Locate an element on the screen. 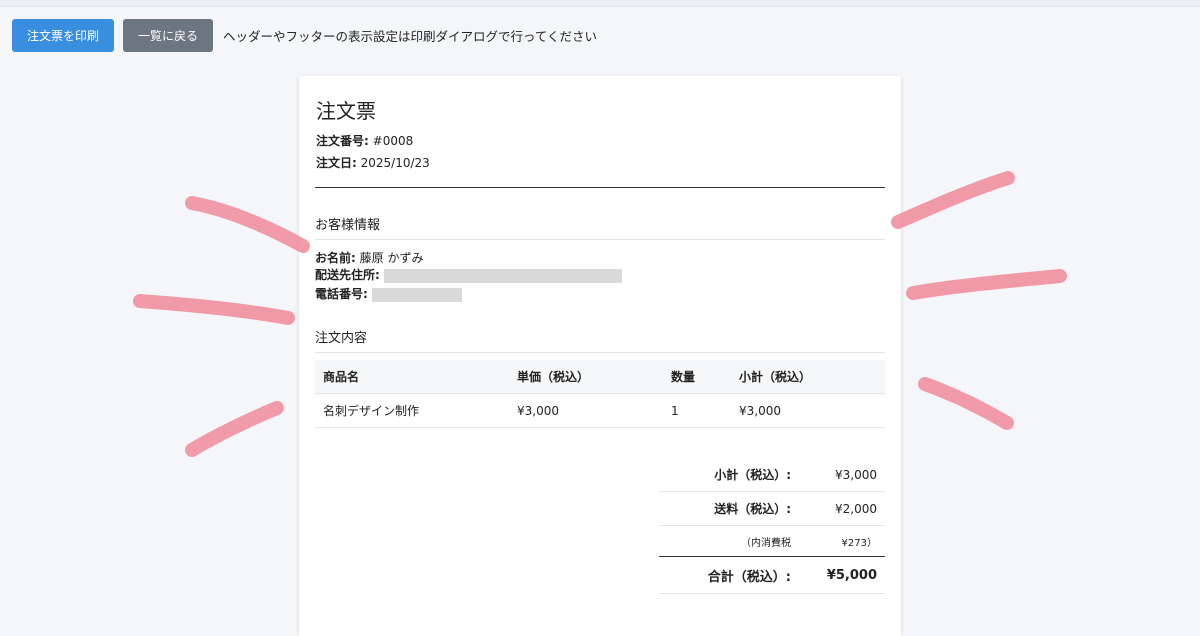  order-items-heading: 注文内容 is located at coordinates (600, 340).